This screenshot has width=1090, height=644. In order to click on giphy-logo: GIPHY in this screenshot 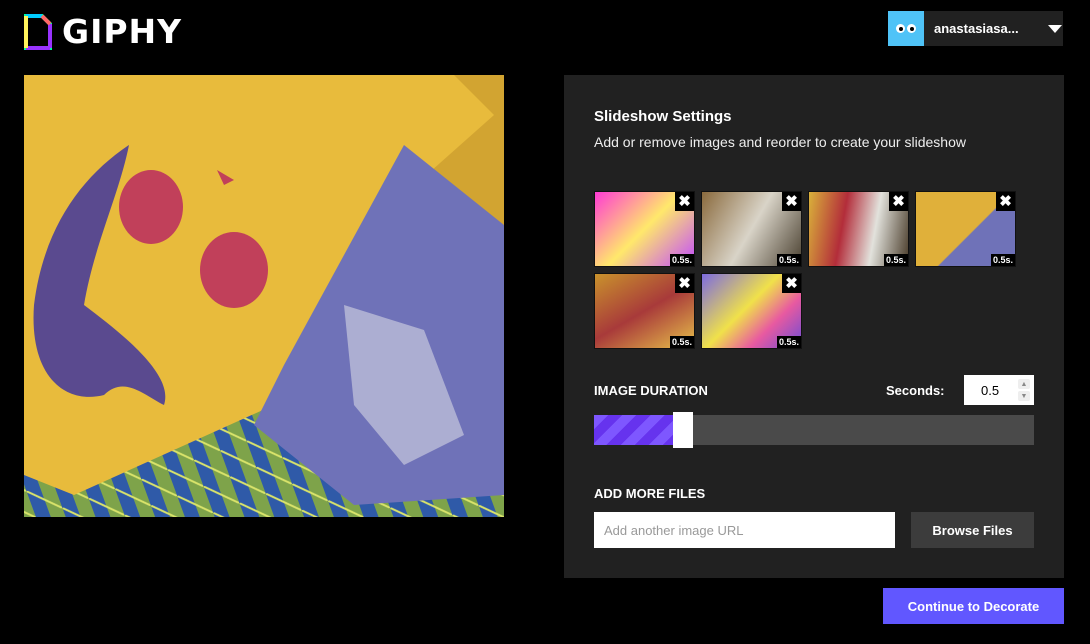, I will do `click(103, 31)`.